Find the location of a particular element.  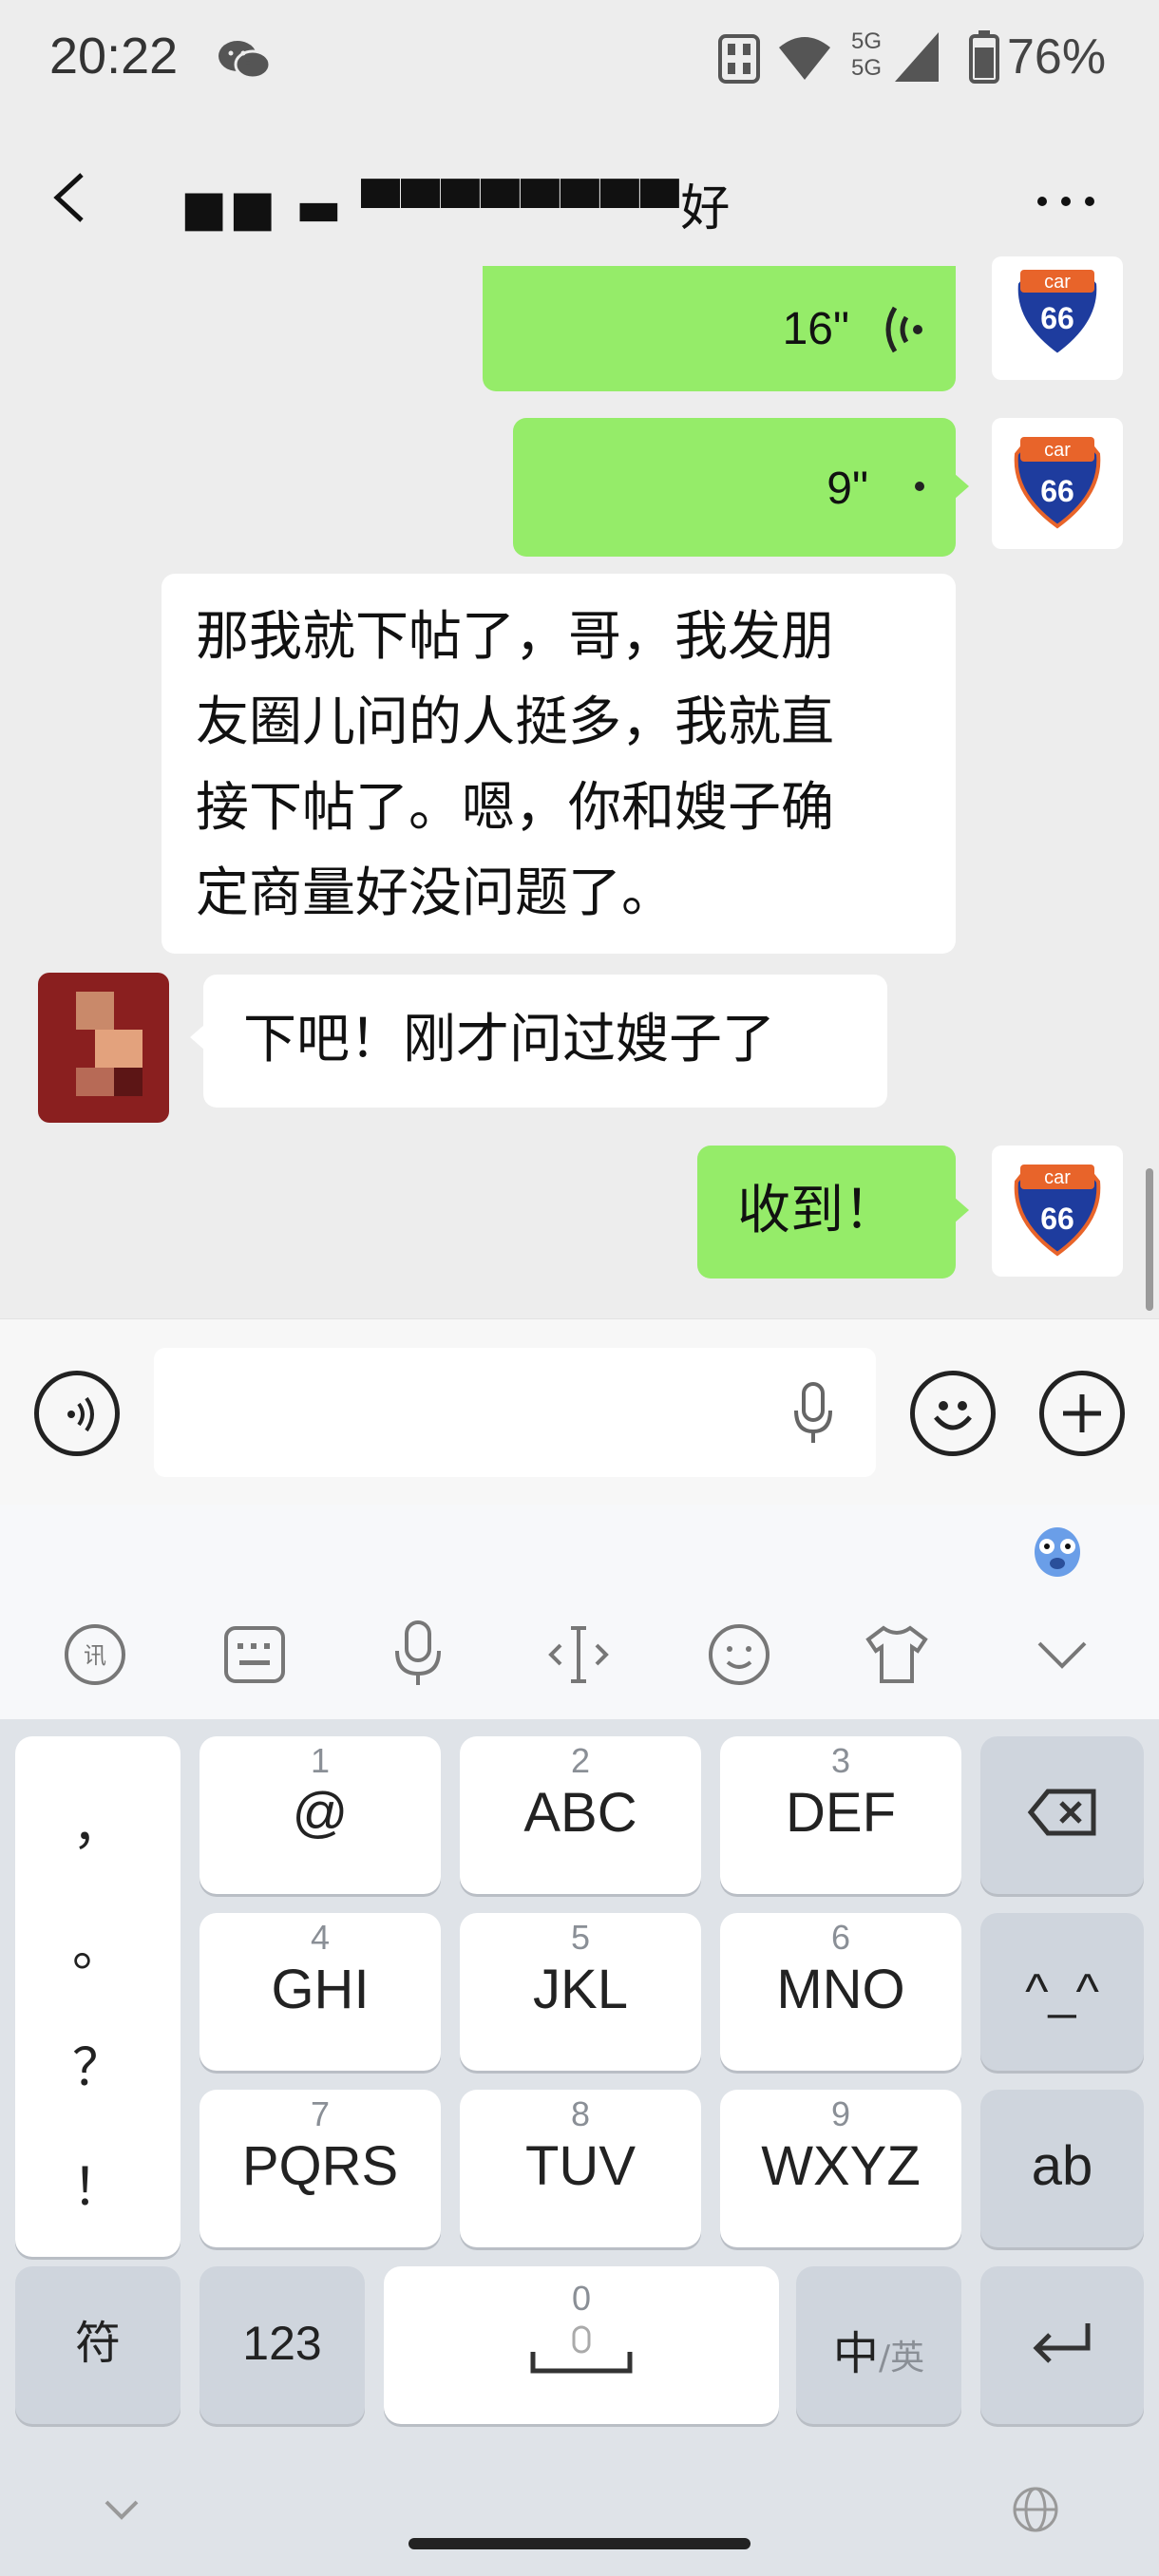

symbol-comma: ， is located at coordinates (97, 1821).